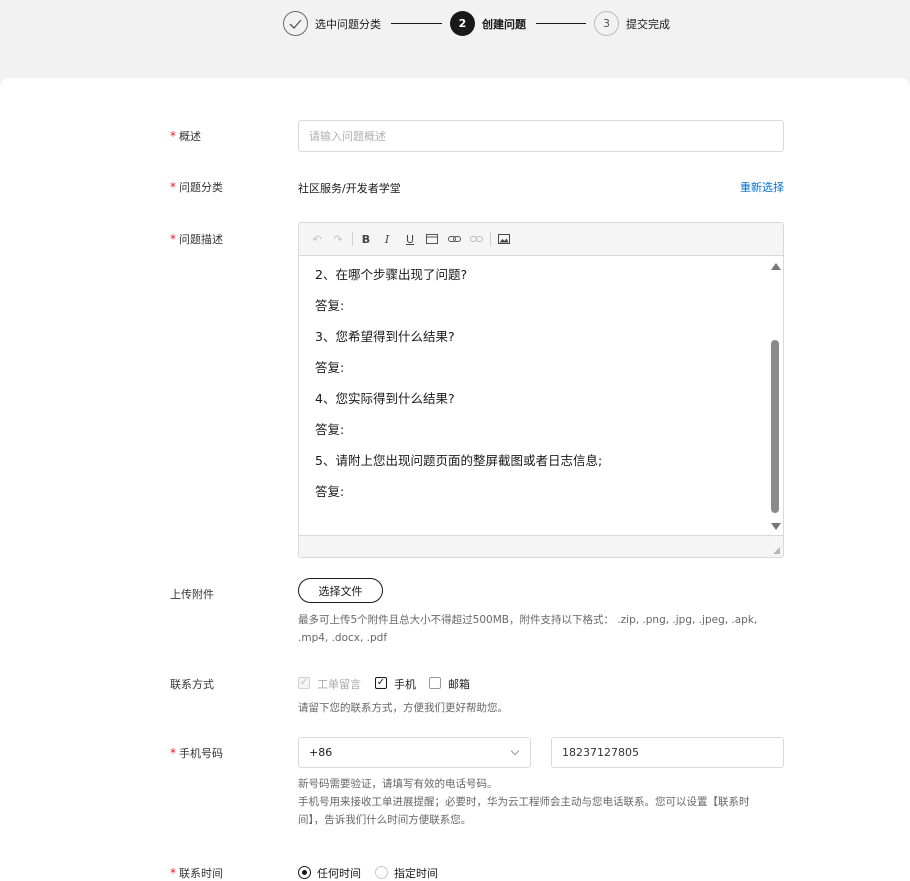 This screenshot has width=910, height=881. I want to click on specified-time-radio, so click(381, 872).